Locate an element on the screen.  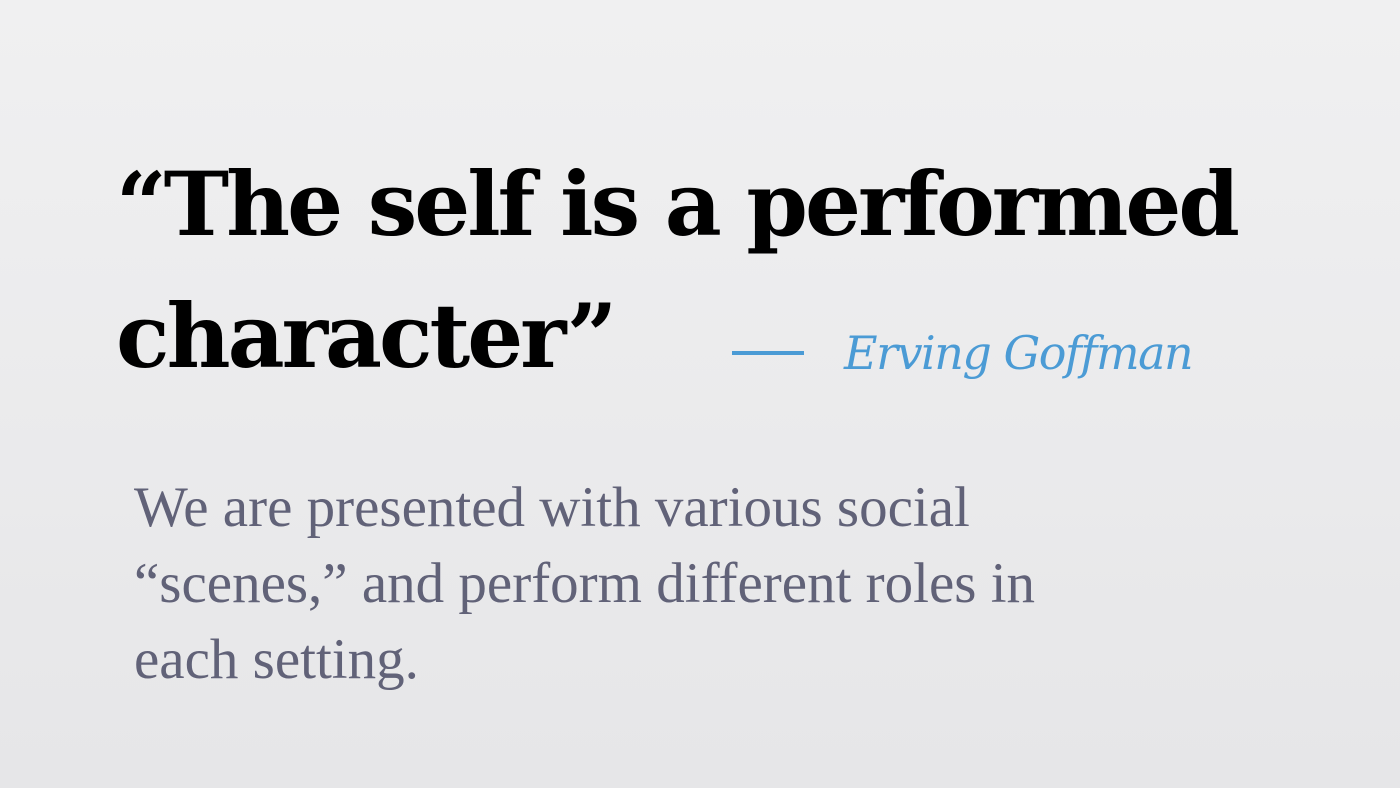
quote-line-1: “The self is a performed is located at coordinates (678, 204).